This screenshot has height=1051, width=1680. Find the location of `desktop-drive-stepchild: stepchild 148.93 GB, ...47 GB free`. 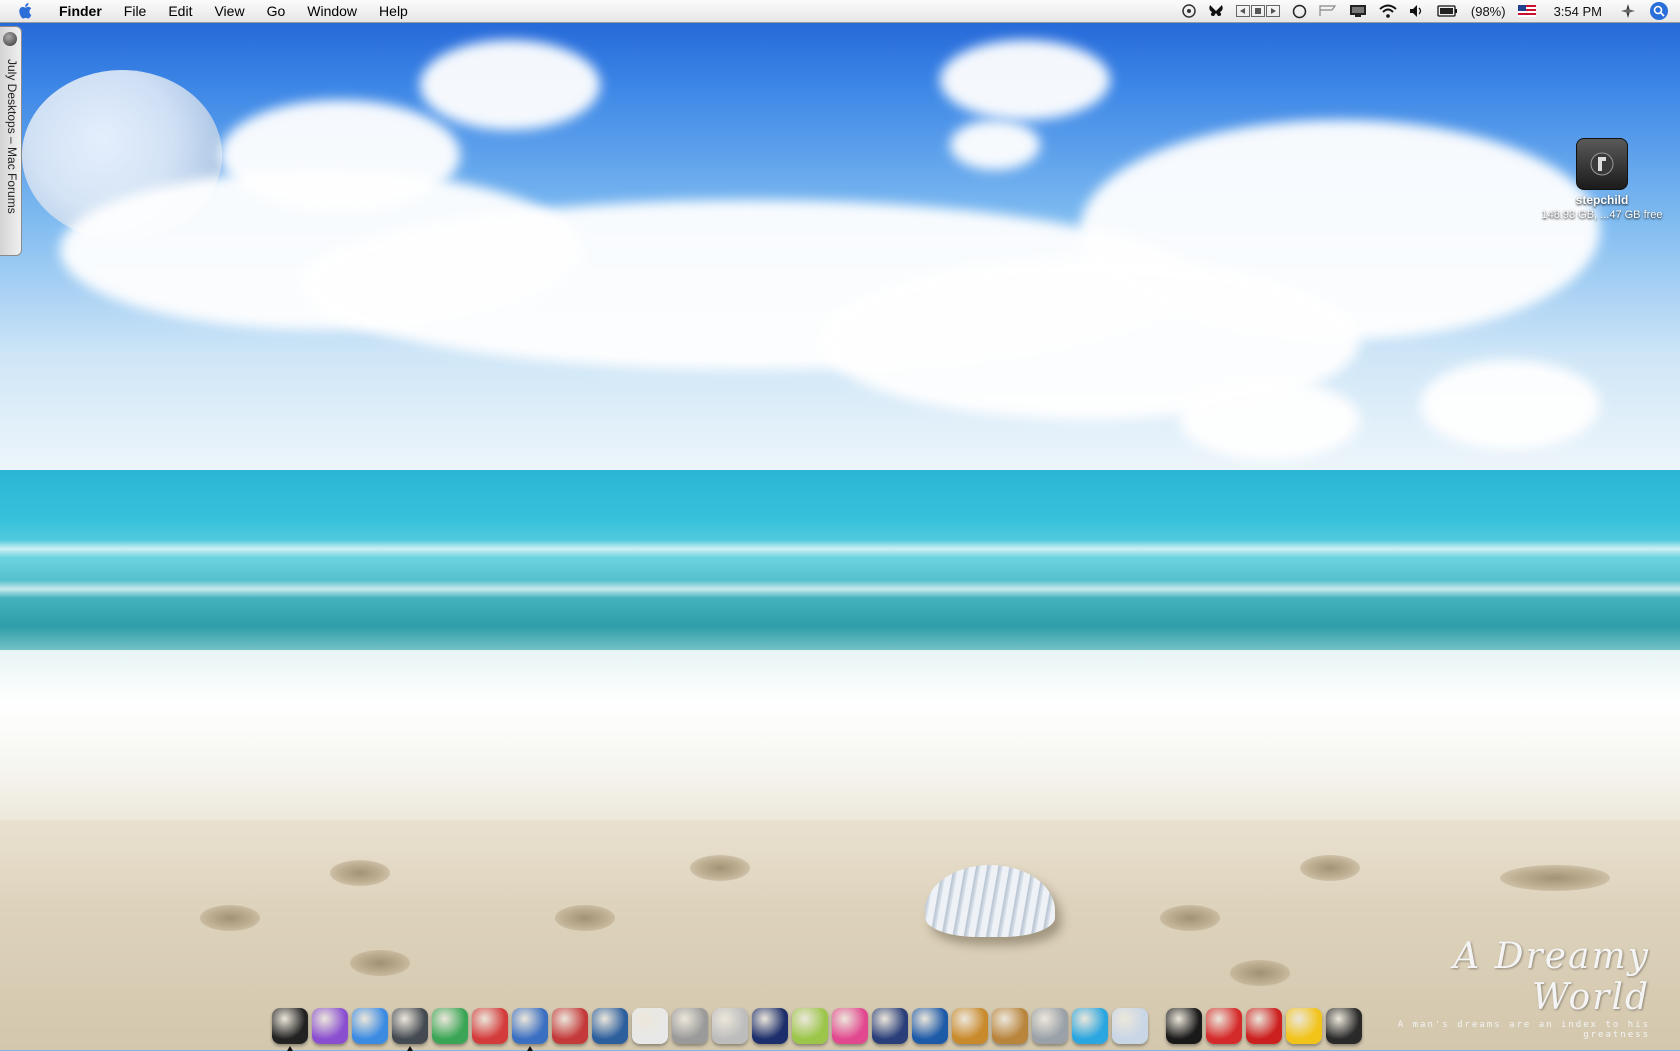

desktop-drive-stepchild: stepchild 148.93 GB, ...47 GB free is located at coordinates (1602, 179).